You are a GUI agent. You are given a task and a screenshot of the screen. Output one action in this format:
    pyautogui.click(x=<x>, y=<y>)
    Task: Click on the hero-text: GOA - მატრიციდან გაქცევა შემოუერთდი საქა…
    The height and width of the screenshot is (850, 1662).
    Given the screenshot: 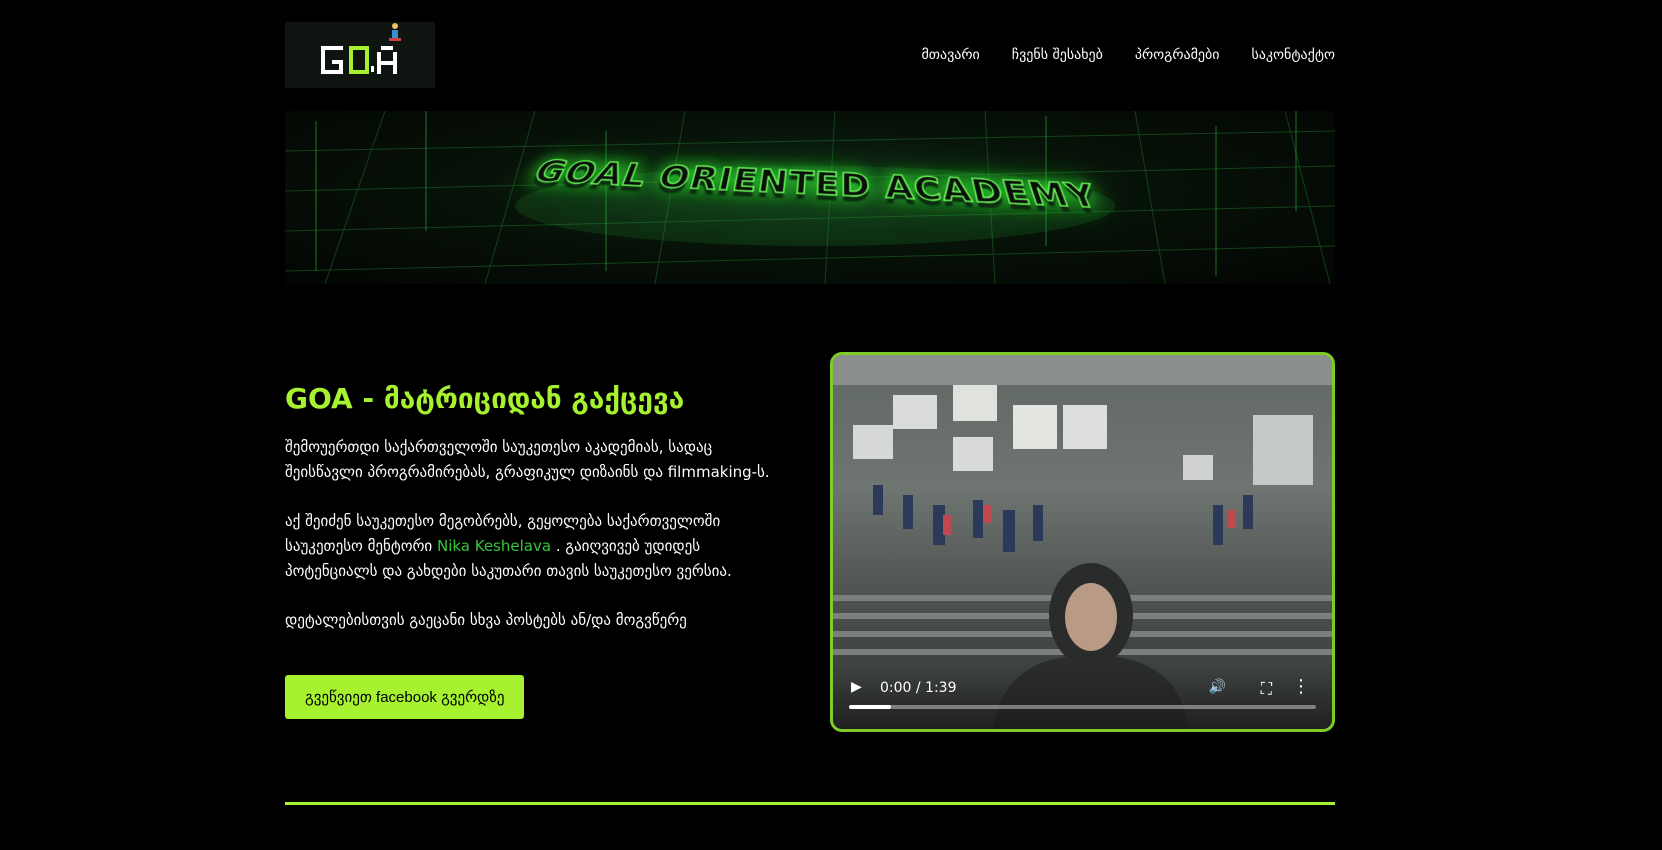 What is the action you would take?
    pyautogui.click(x=530, y=550)
    